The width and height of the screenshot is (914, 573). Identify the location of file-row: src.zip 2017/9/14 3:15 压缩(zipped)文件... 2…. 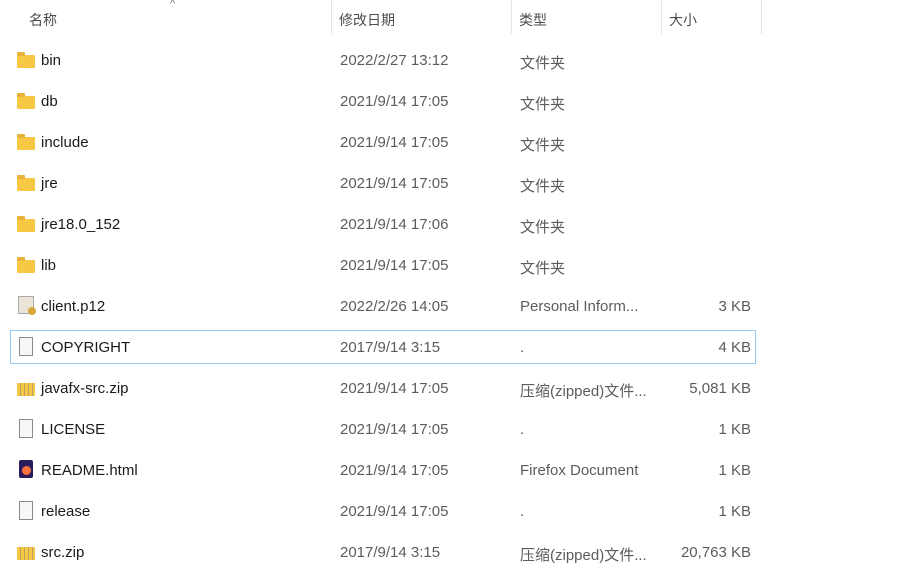
(383, 552).